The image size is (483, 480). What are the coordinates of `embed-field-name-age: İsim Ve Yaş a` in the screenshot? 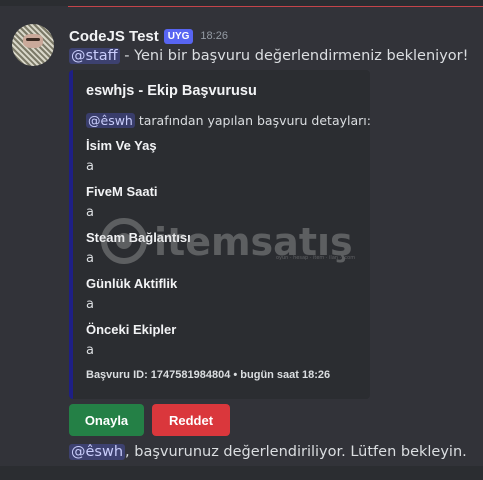 It's located at (121, 156).